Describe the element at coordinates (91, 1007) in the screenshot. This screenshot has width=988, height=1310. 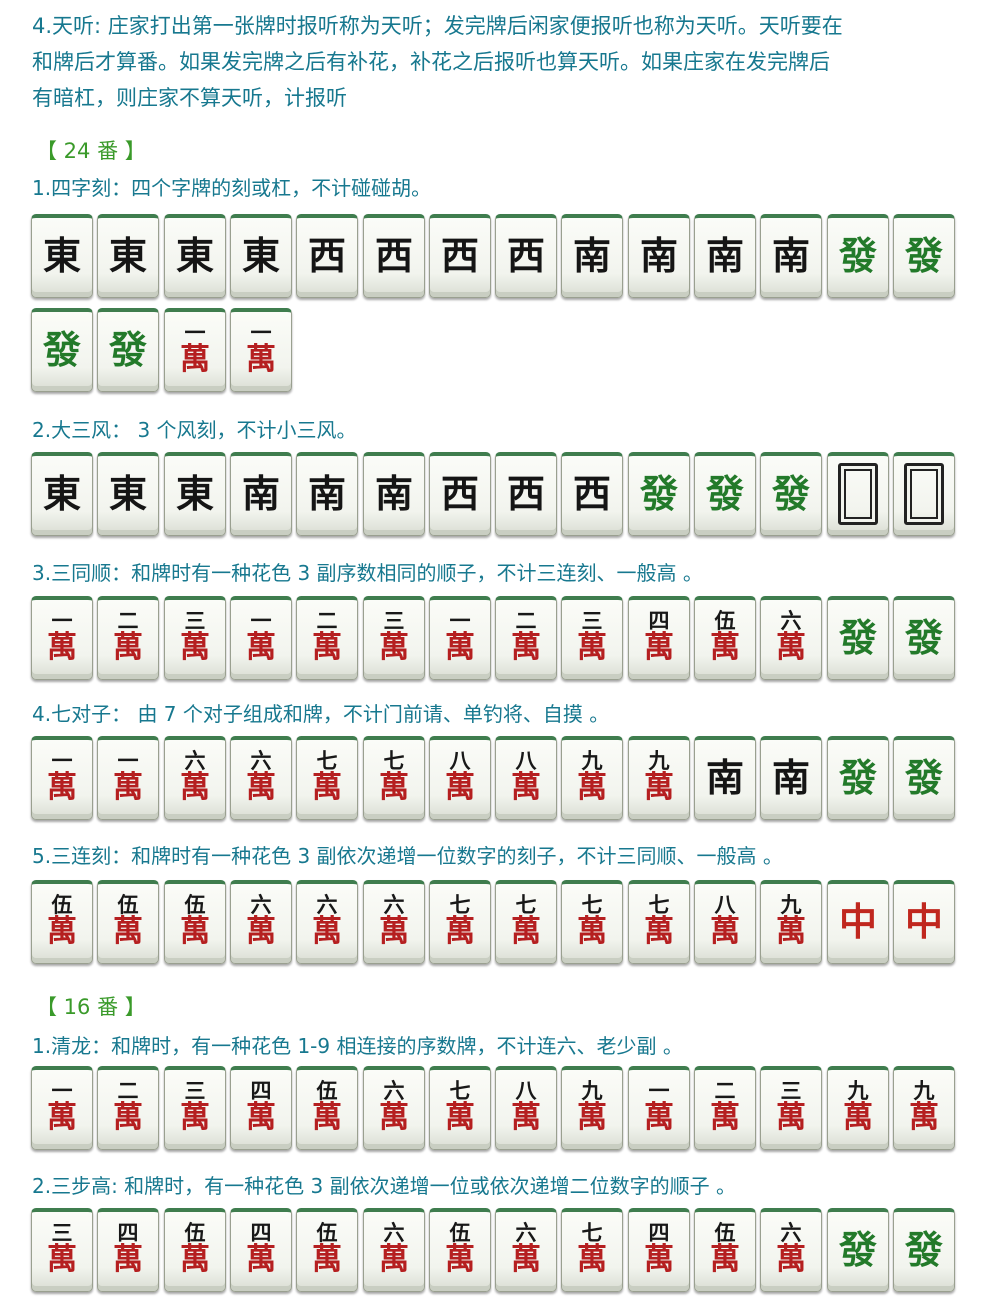
I see `section-heading-16: 【 16 番 】` at that location.